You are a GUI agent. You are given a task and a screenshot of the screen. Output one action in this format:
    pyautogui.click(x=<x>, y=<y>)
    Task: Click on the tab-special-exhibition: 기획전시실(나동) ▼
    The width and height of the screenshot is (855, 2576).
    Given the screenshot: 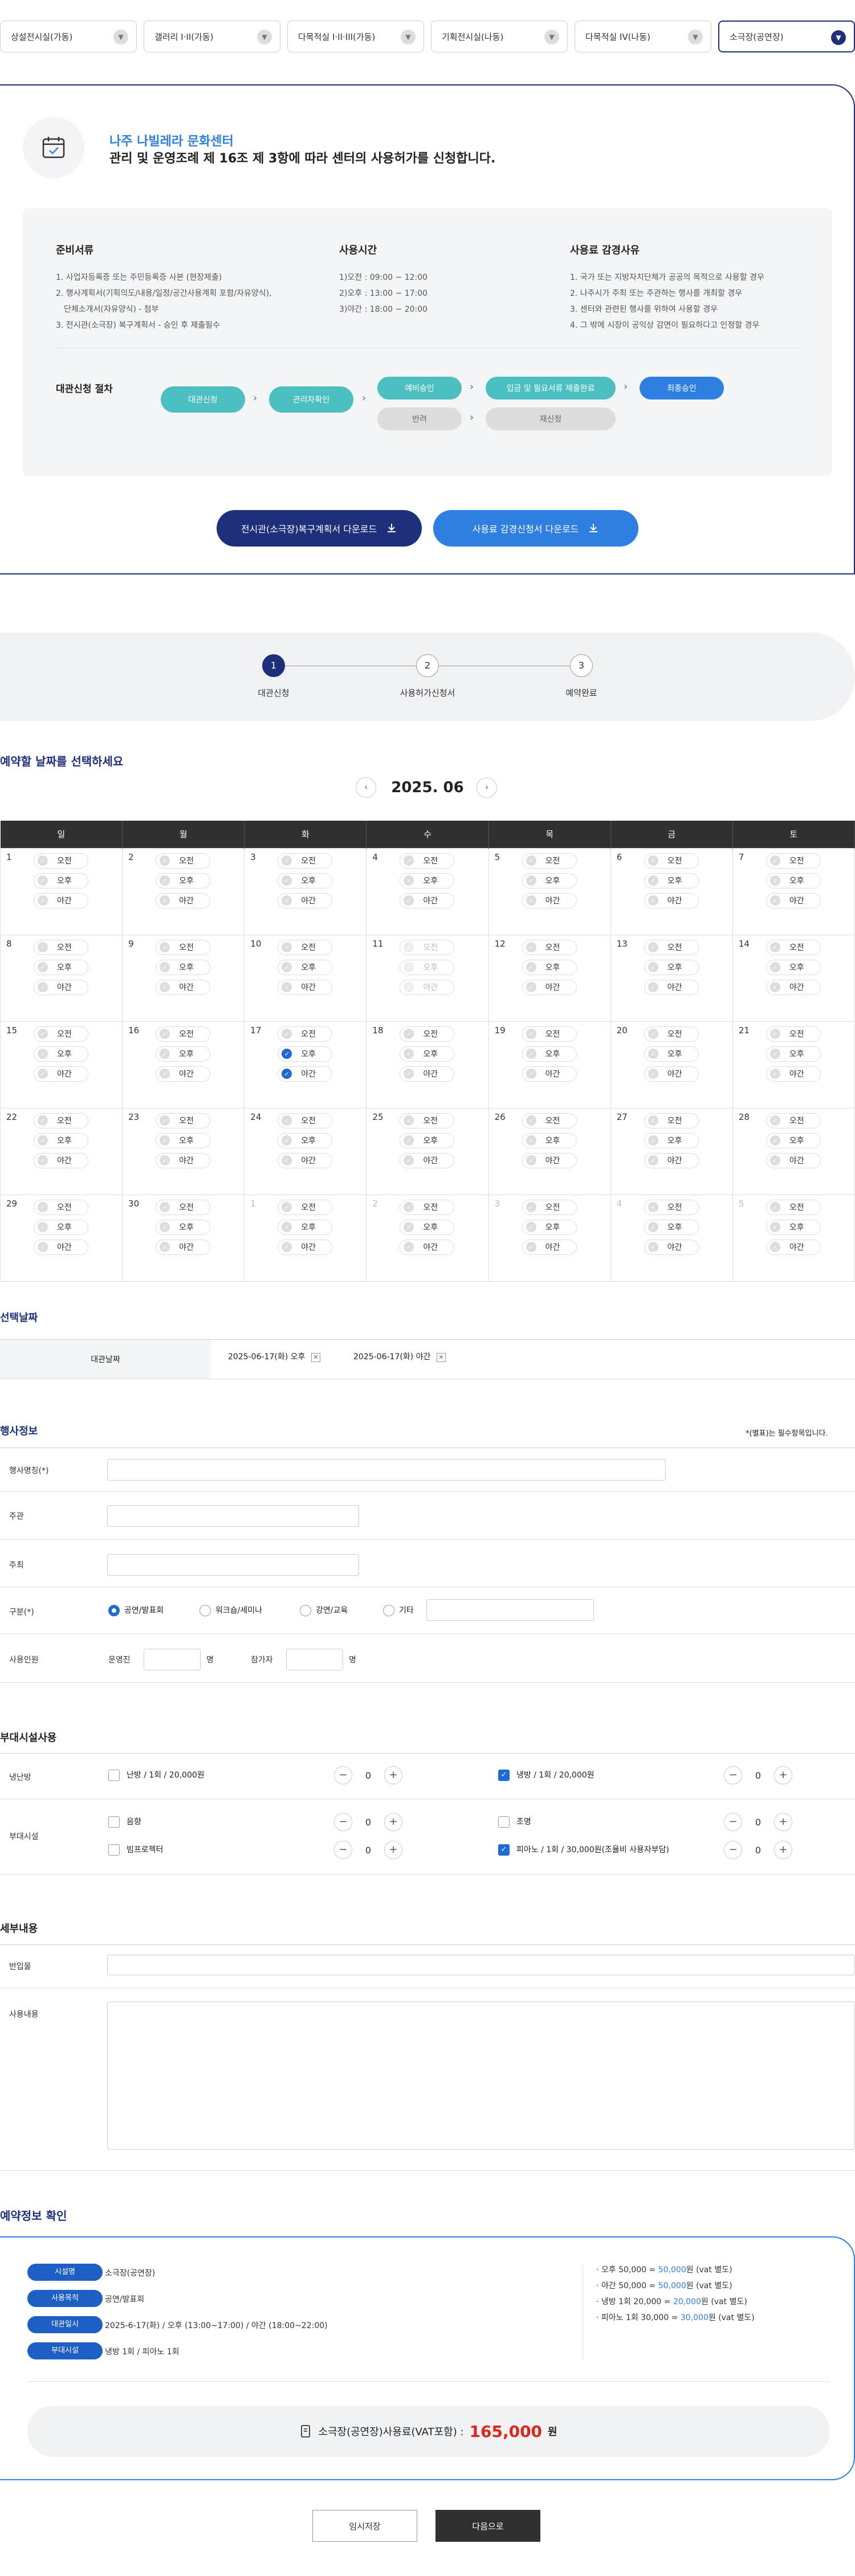 What is the action you would take?
    pyautogui.click(x=499, y=36)
    